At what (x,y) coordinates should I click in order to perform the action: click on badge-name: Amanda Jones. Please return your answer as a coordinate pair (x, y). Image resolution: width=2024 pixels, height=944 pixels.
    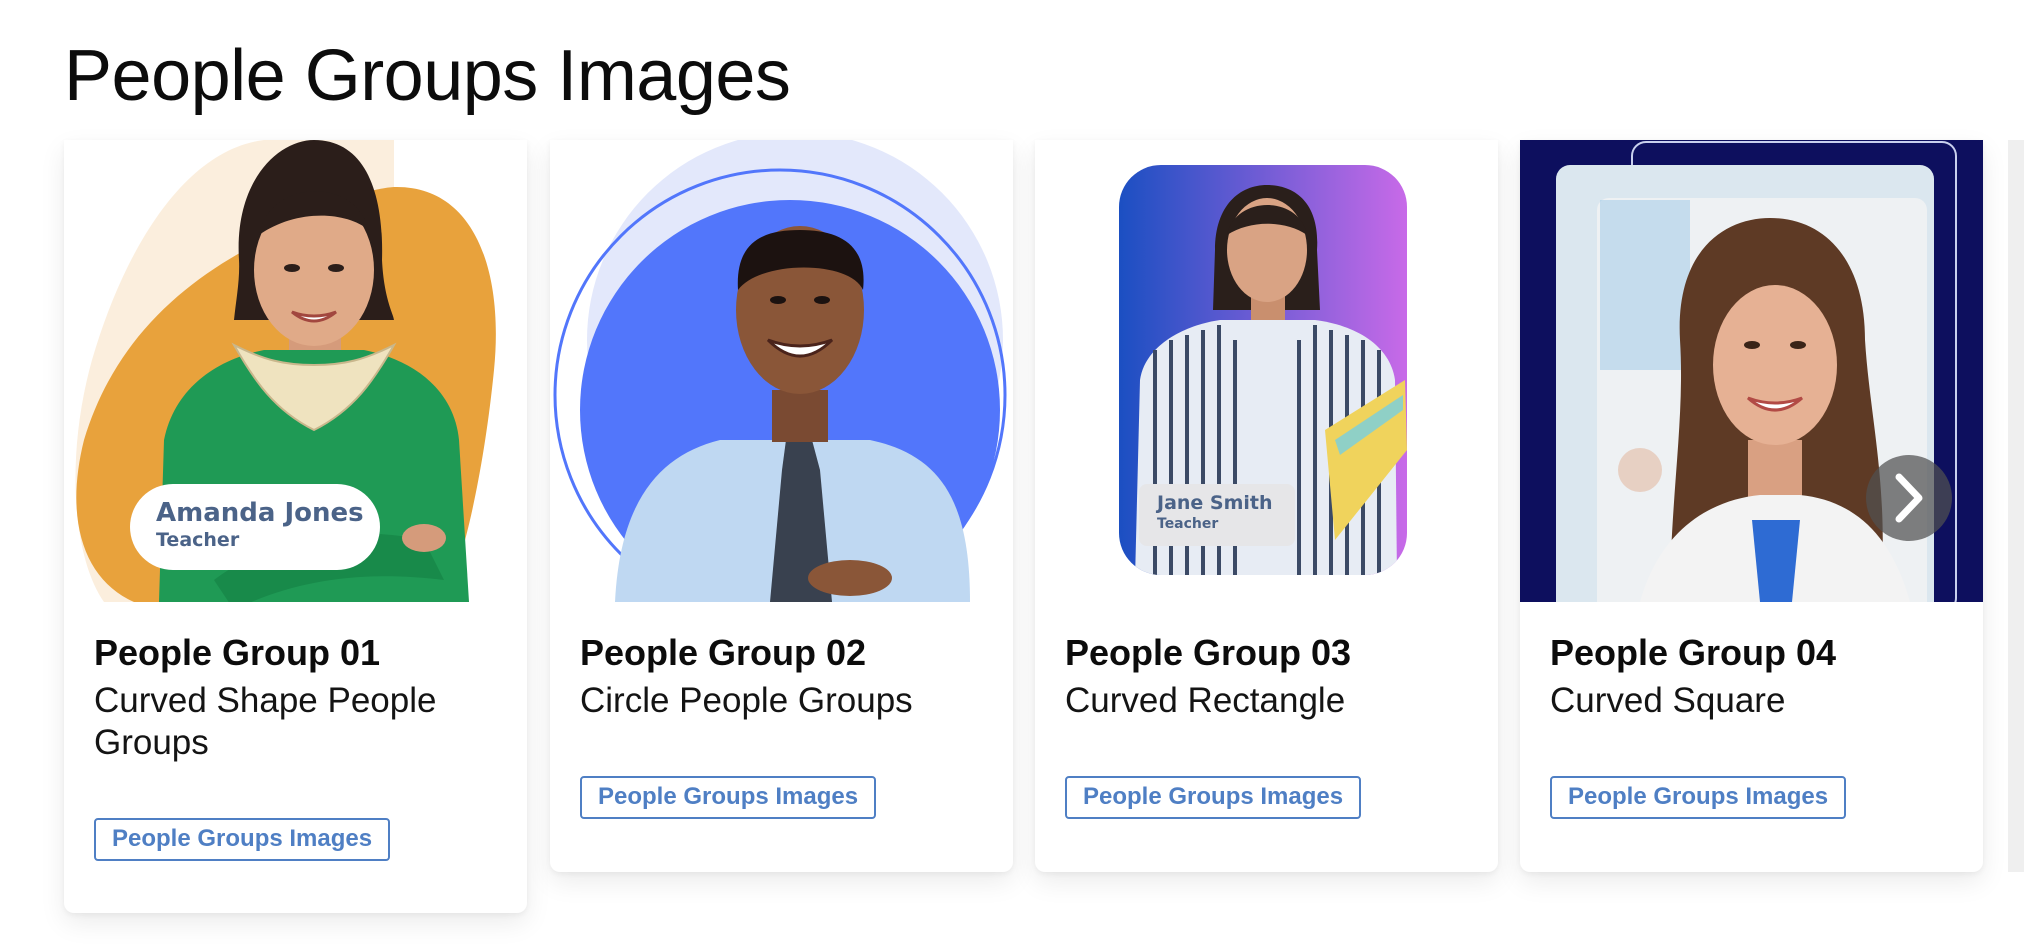
    Looking at the image, I should click on (260, 513).